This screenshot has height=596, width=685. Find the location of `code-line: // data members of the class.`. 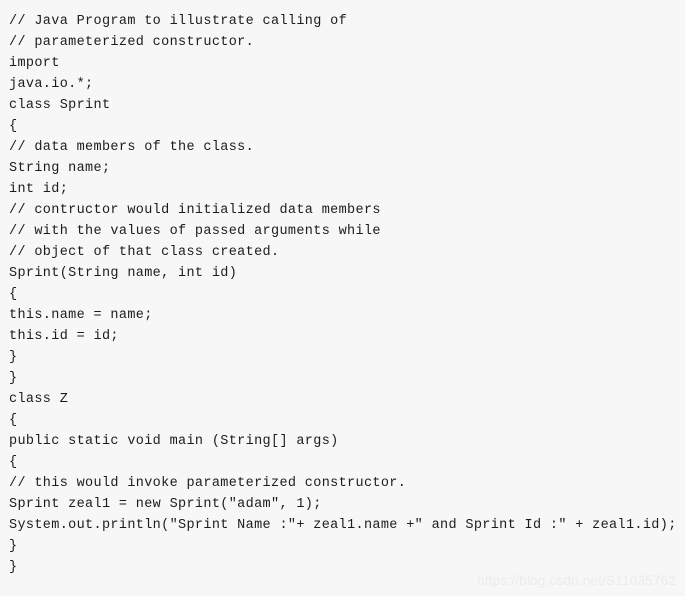

code-line: // data members of the class. is located at coordinates (132, 147).